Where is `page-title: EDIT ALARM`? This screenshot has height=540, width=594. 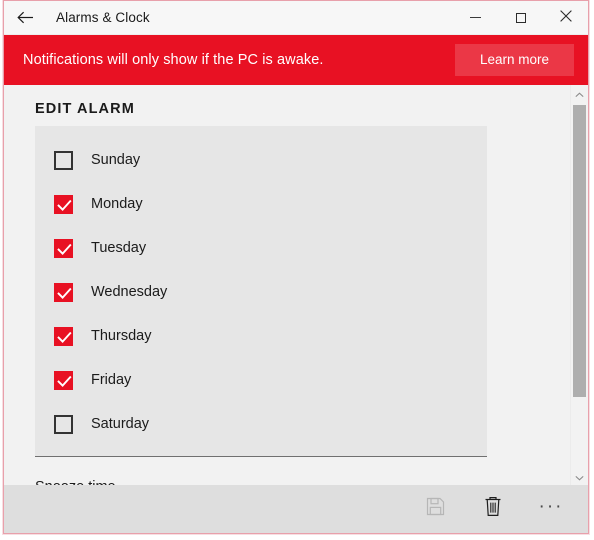
page-title: EDIT ALARM is located at coordinates (85, 109).